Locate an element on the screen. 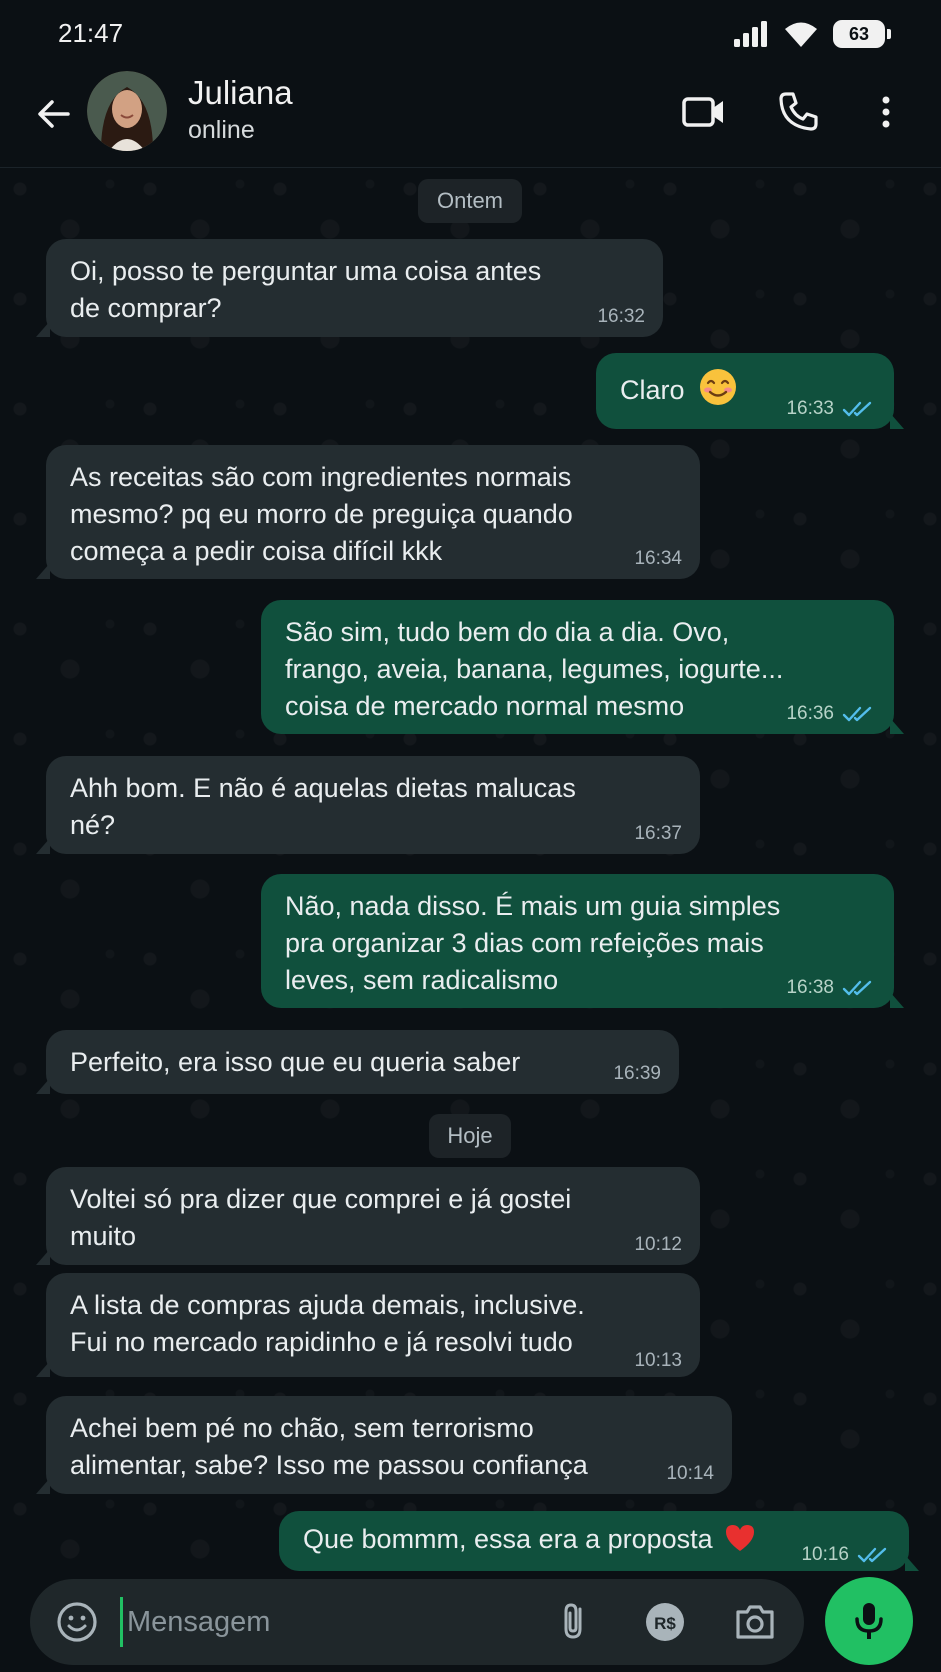 This screenshot has height=1672, width=941. red-heart-emoji is located at coordinates (740, 1538).